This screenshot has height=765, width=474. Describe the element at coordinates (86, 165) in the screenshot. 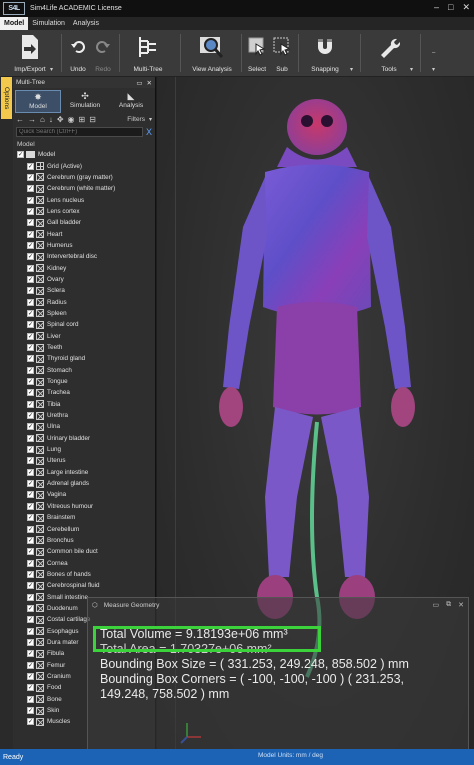

I see `tree-item-grid: ✓ Grid (Active)` at that location.